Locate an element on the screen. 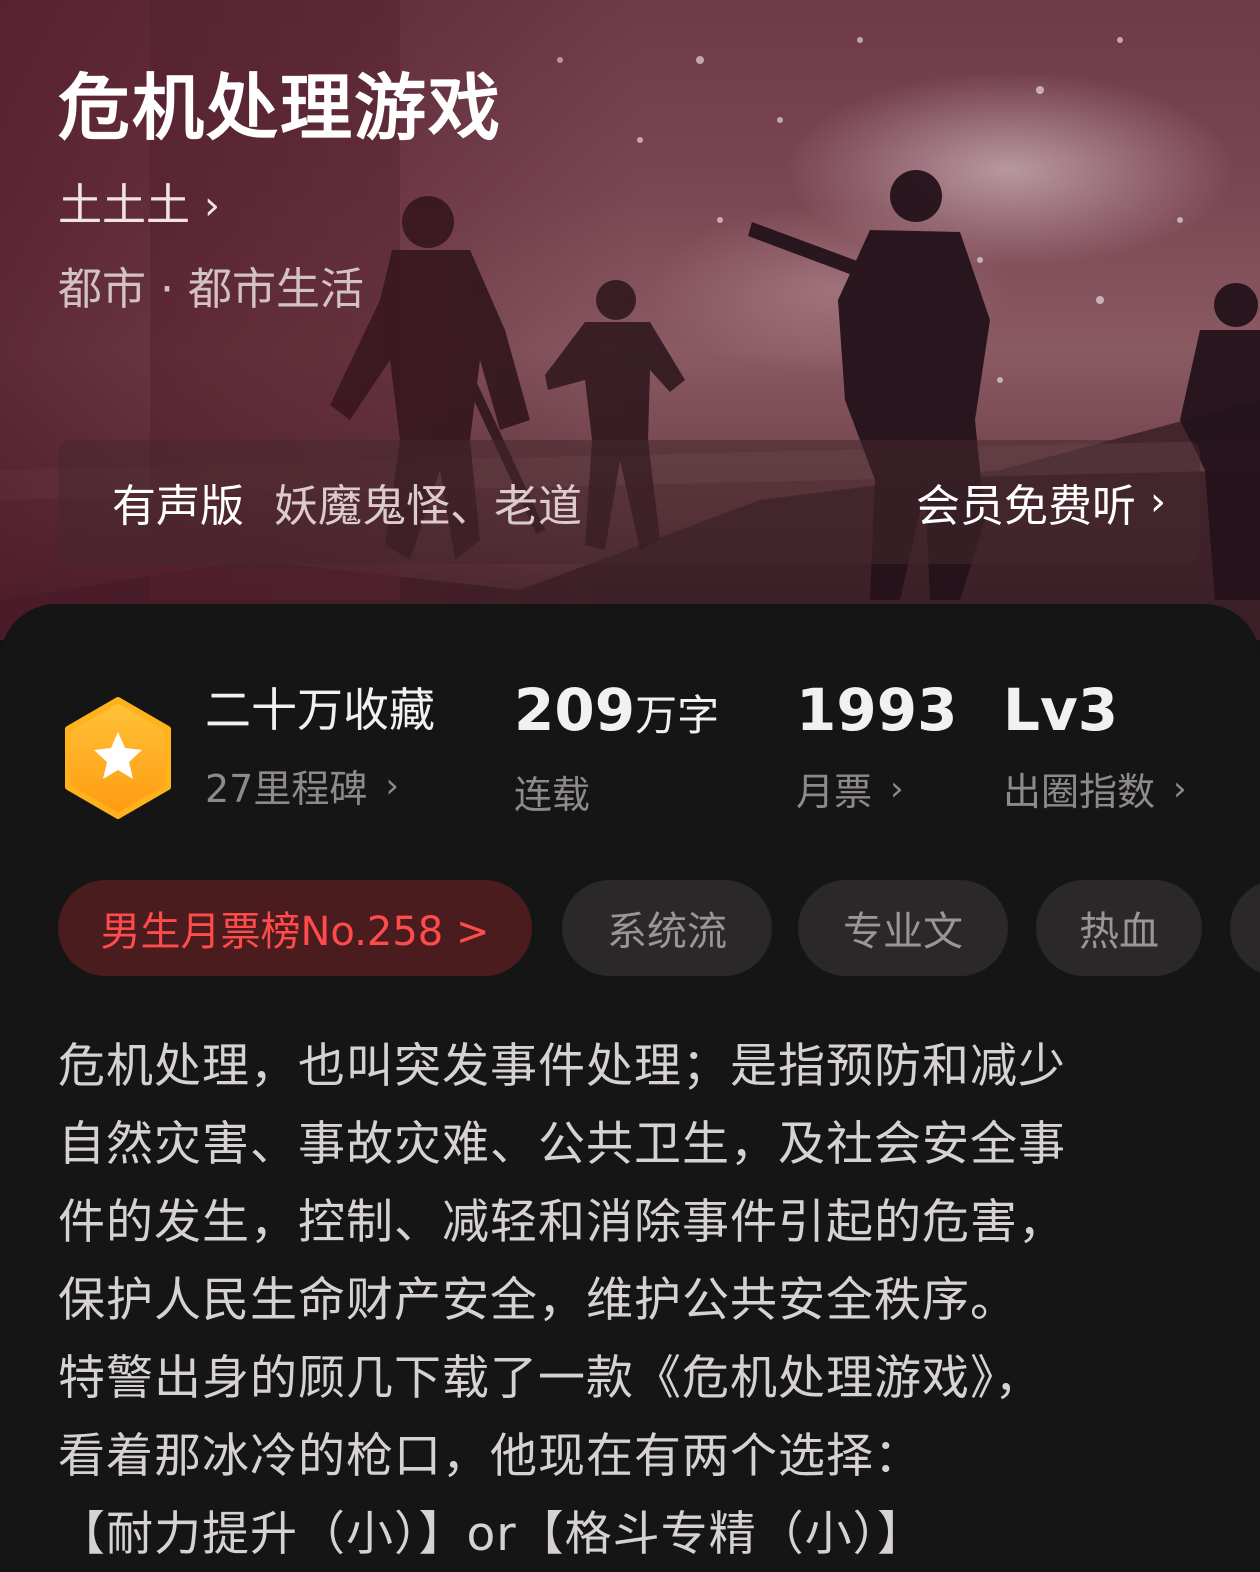  tickets-number: 1993 is located at coordinates (877, 710).